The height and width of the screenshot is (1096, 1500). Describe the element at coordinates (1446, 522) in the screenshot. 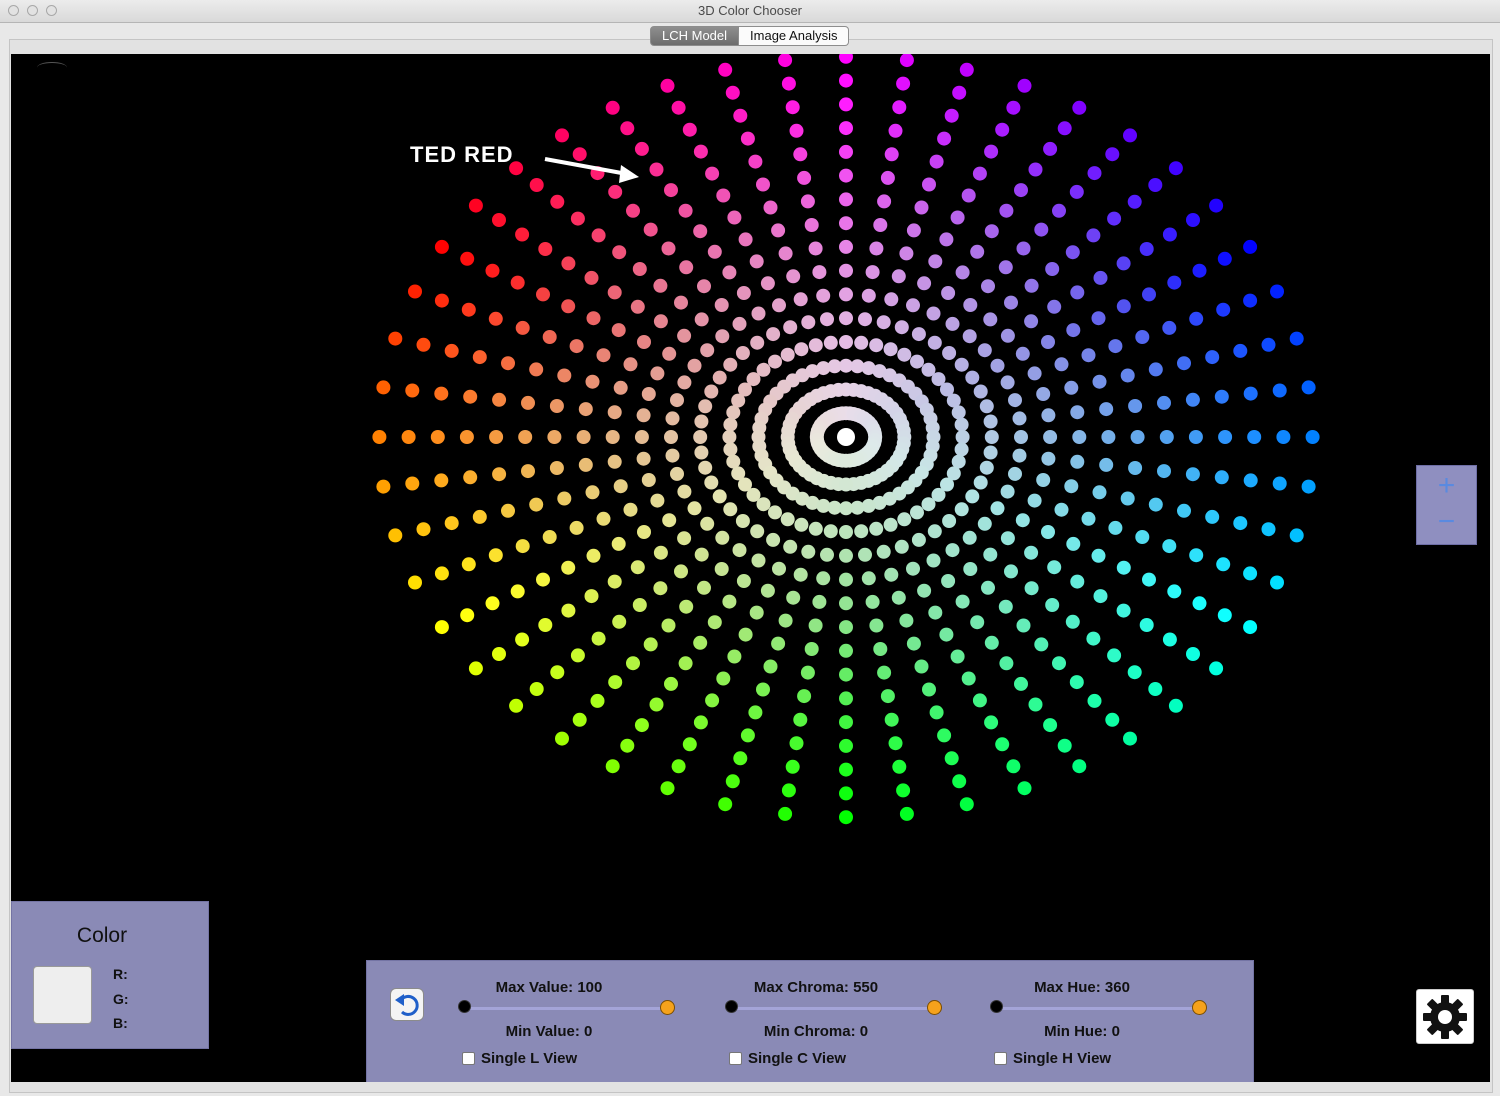

I see `zoom-out-button: −` at that location.